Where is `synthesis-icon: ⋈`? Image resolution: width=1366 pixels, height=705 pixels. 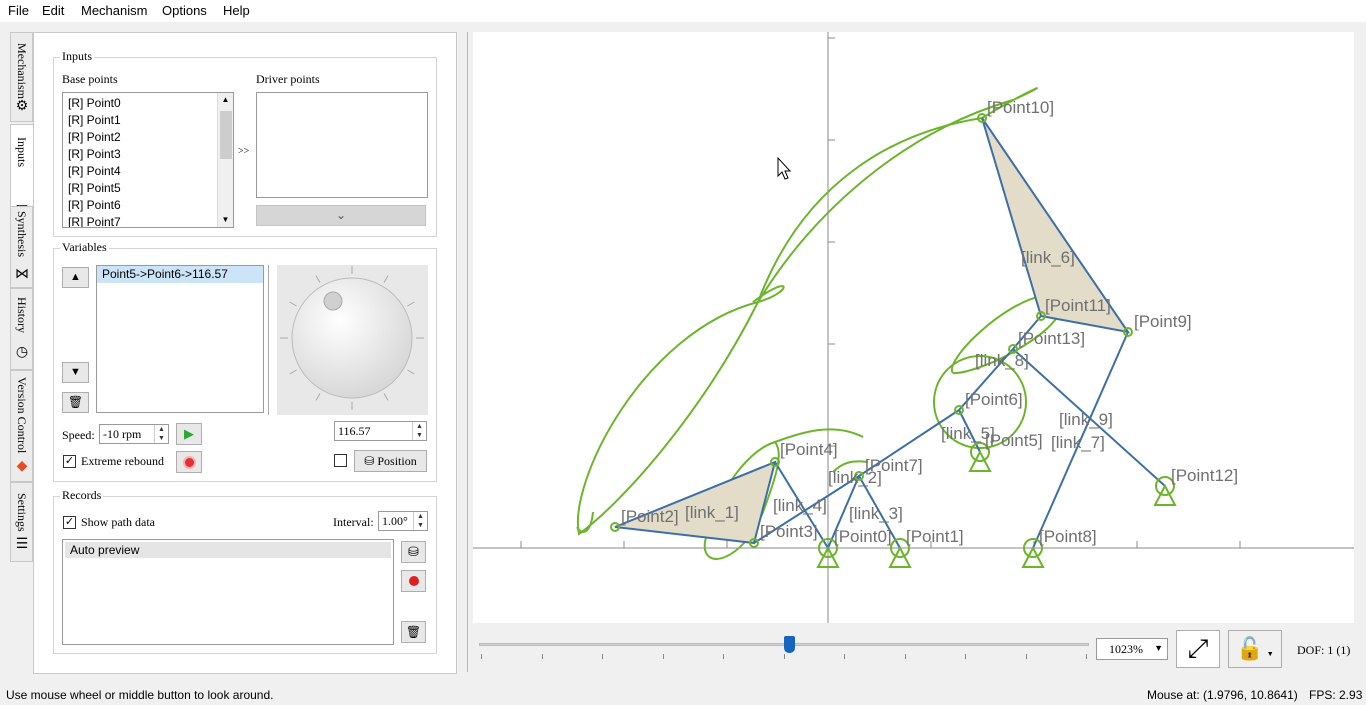 synthesis-icon: ⋈ is located at coordinates (22, 274).